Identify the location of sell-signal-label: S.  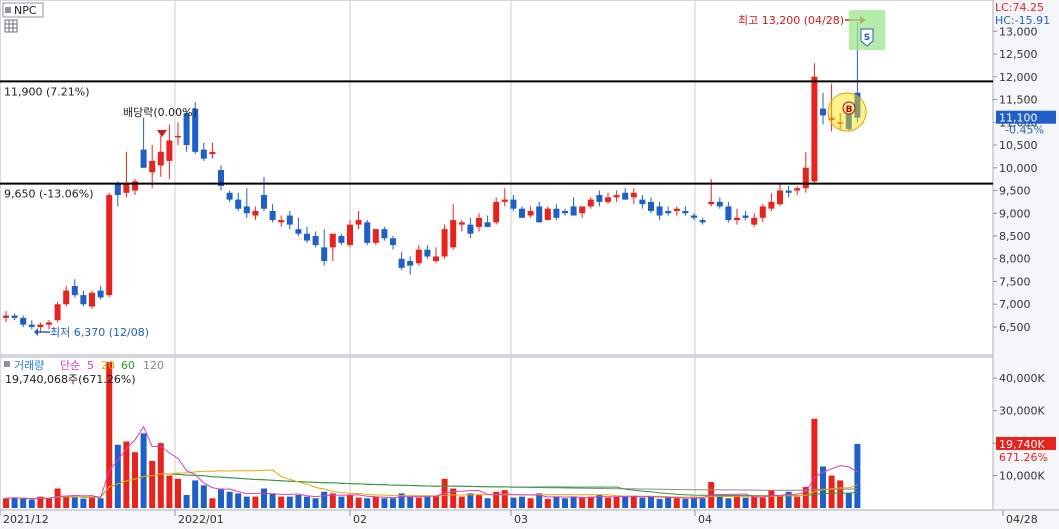
(867, 38).